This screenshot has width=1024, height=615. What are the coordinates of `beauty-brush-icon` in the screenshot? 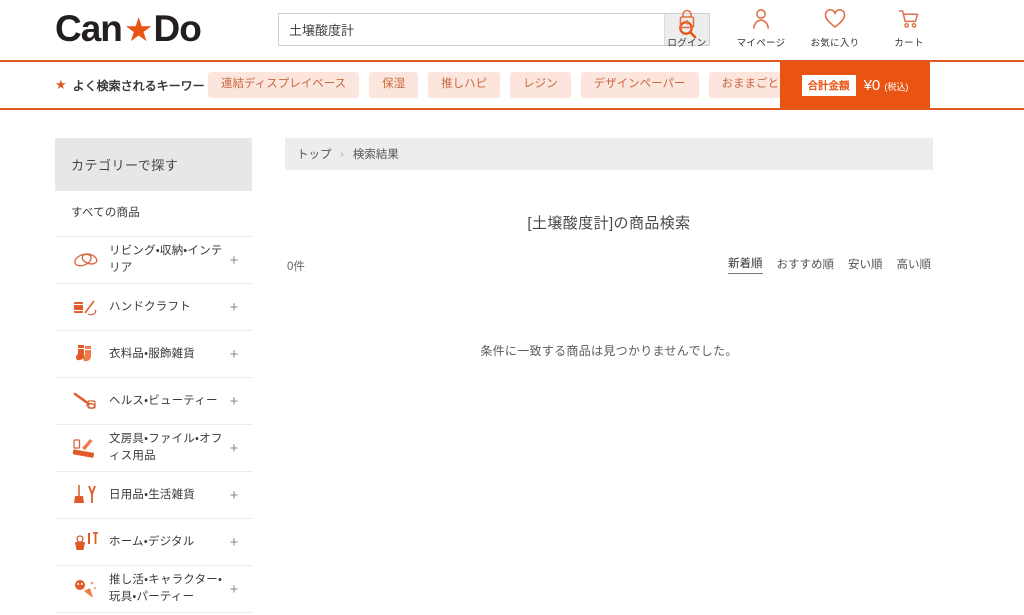 It's located at (86, 401).